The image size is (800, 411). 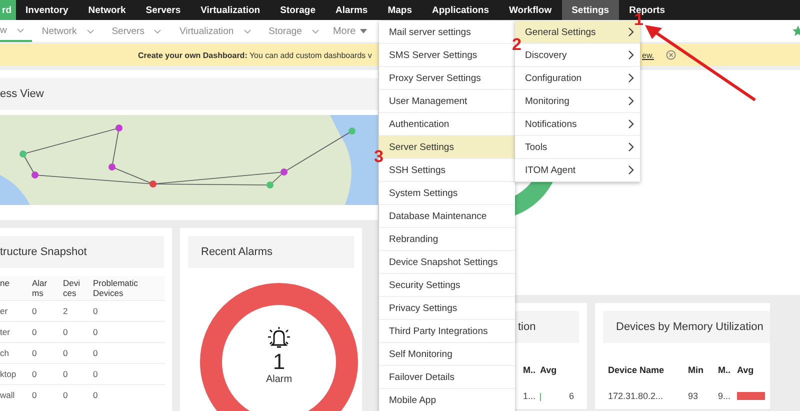 I want to click on nav-tab: Inventory, so click(x=47, y=10).